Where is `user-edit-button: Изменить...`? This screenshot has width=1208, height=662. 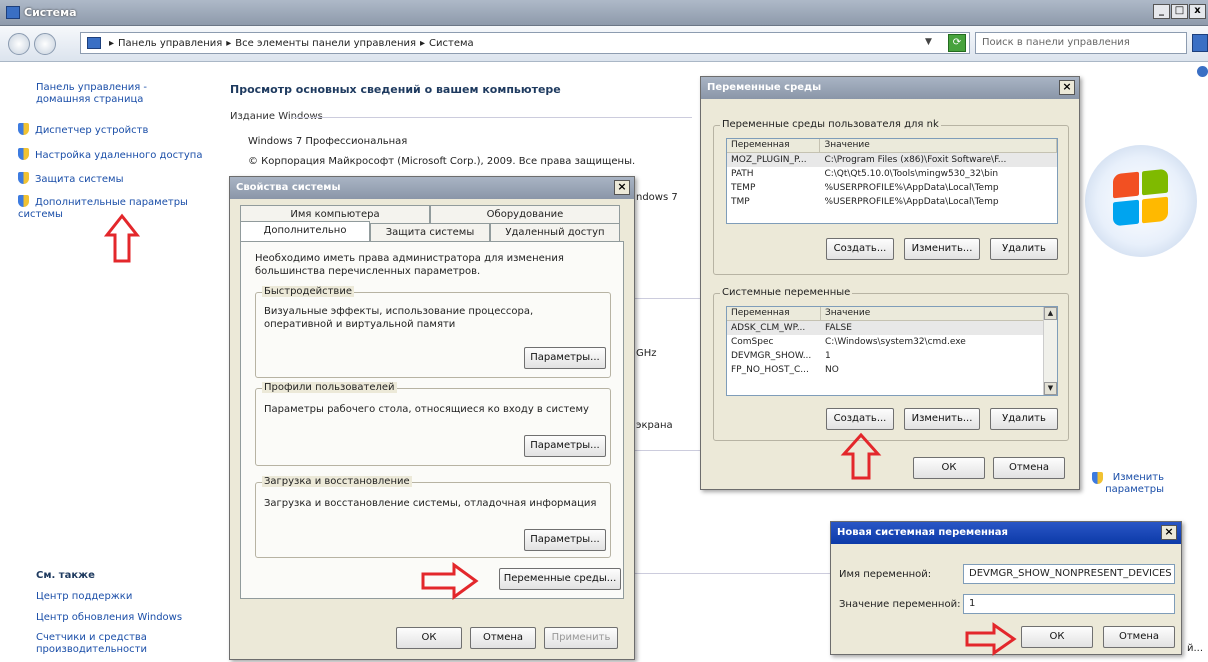 user-edit-button: Изменить... is located at coordinates (942, 249).